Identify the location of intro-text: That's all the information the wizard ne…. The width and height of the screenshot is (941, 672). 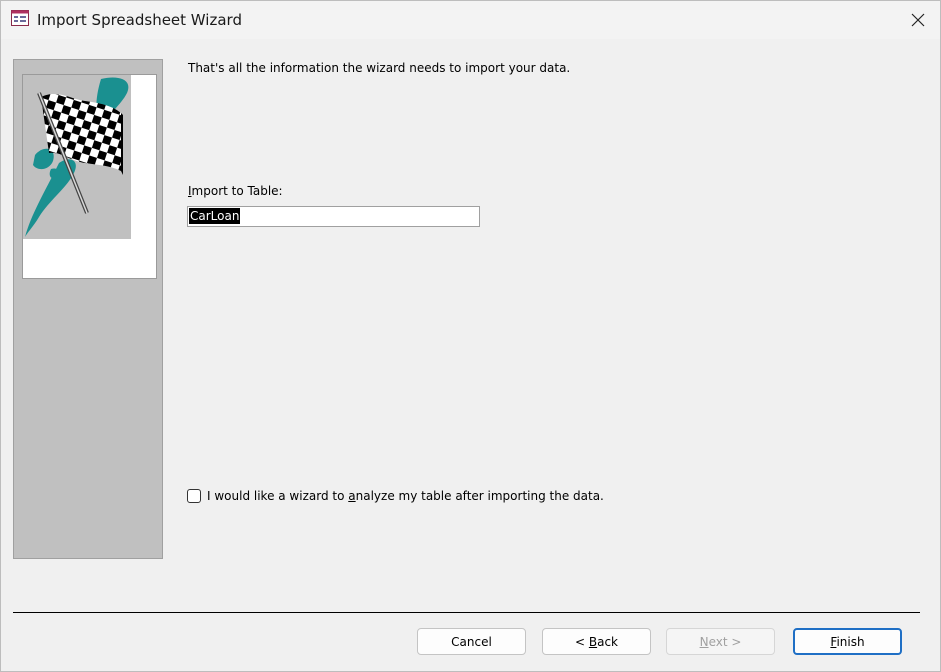
(379, 68).